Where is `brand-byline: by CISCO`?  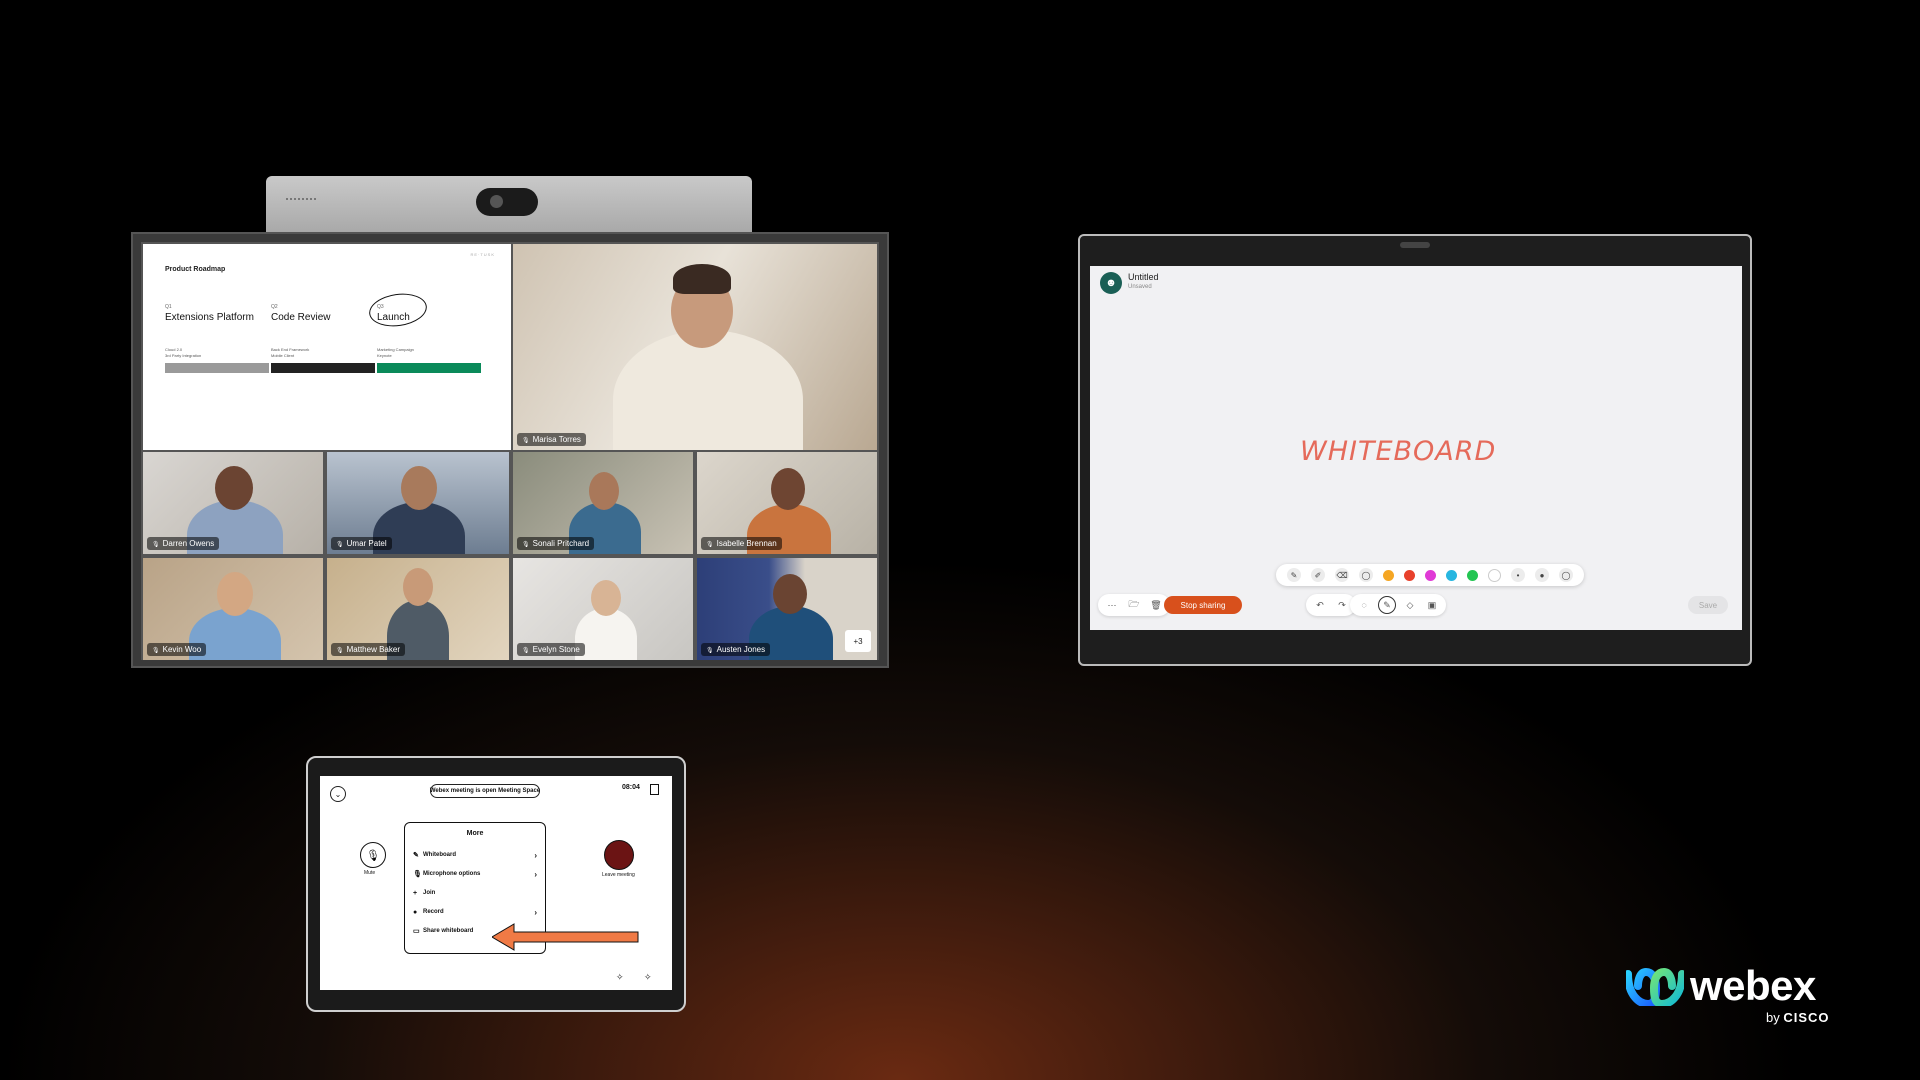 brand-byline: by CISCO is located at coordinates (1798, 1017).